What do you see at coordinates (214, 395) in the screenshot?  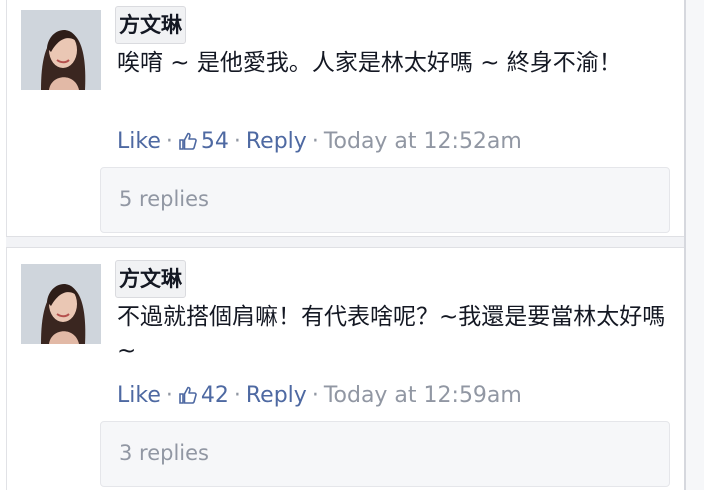 I see `like-count-value: 42` at bounding box center [214, 395].